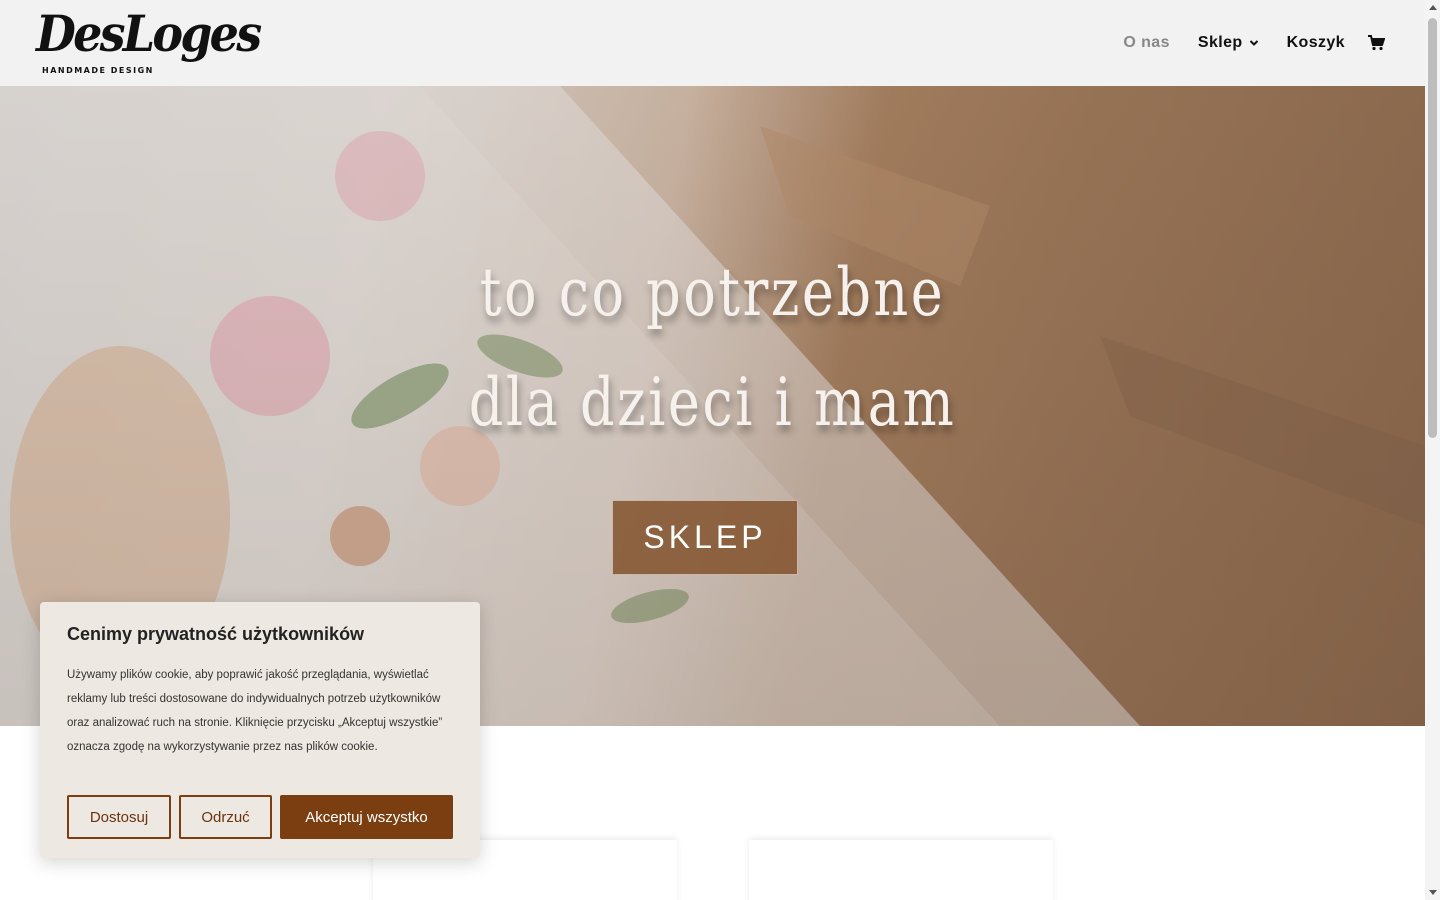  Describe the element at coordinates (712, 292) in the screenshot. I see `hero-title-line1: to co potrzebne` at that location.